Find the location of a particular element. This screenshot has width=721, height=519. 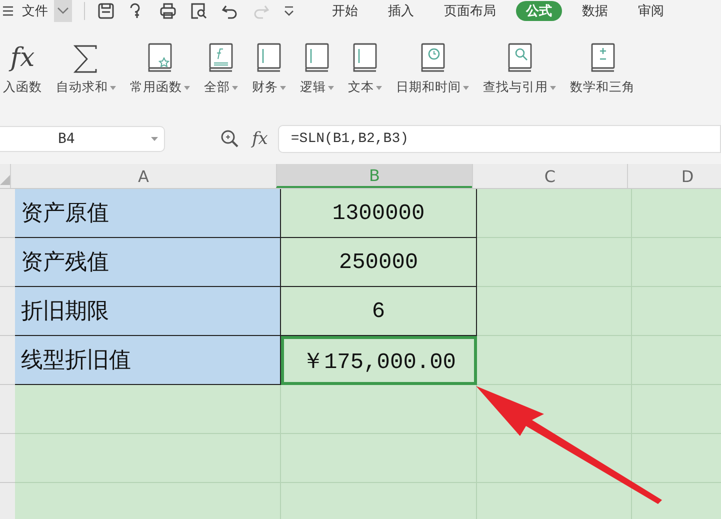

chevron-icon is located at coordinates (63, 11).